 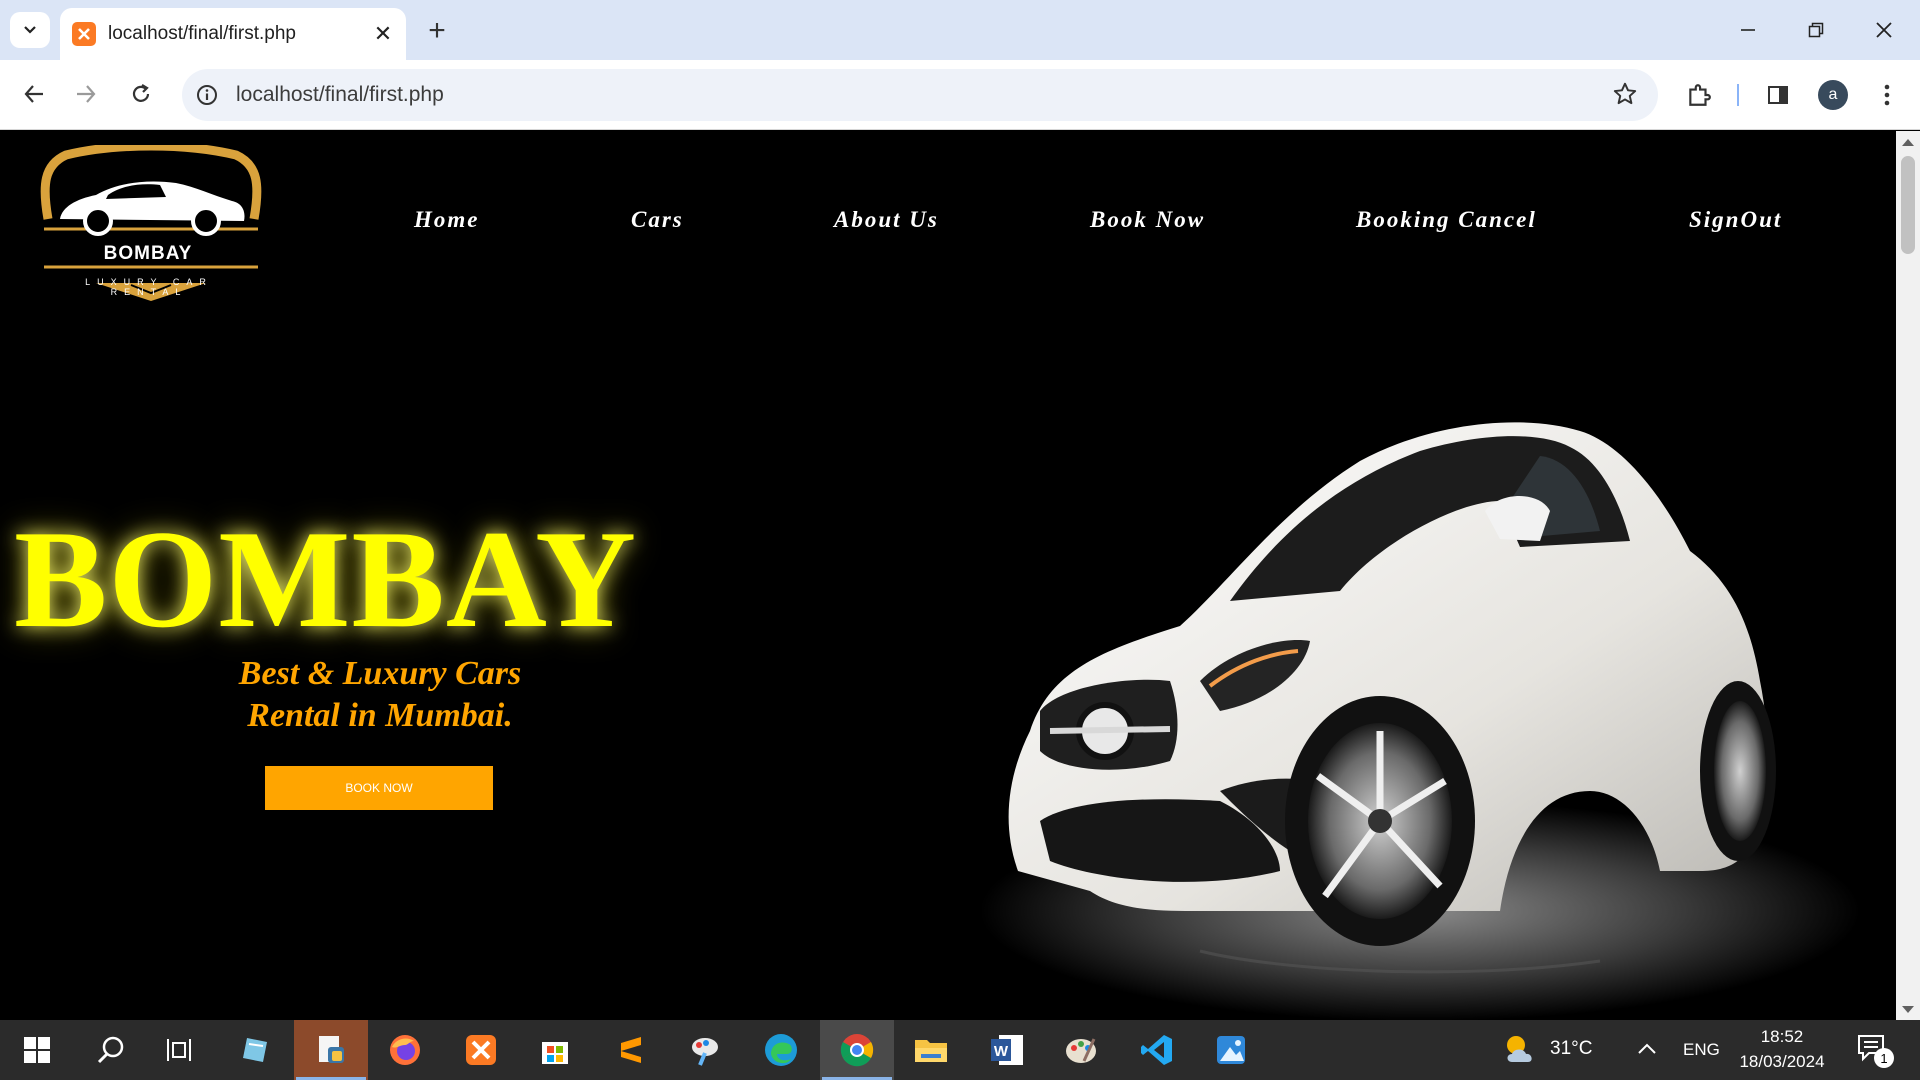 I want to click on nav-cars: Cars, so click(x=657, y=222).